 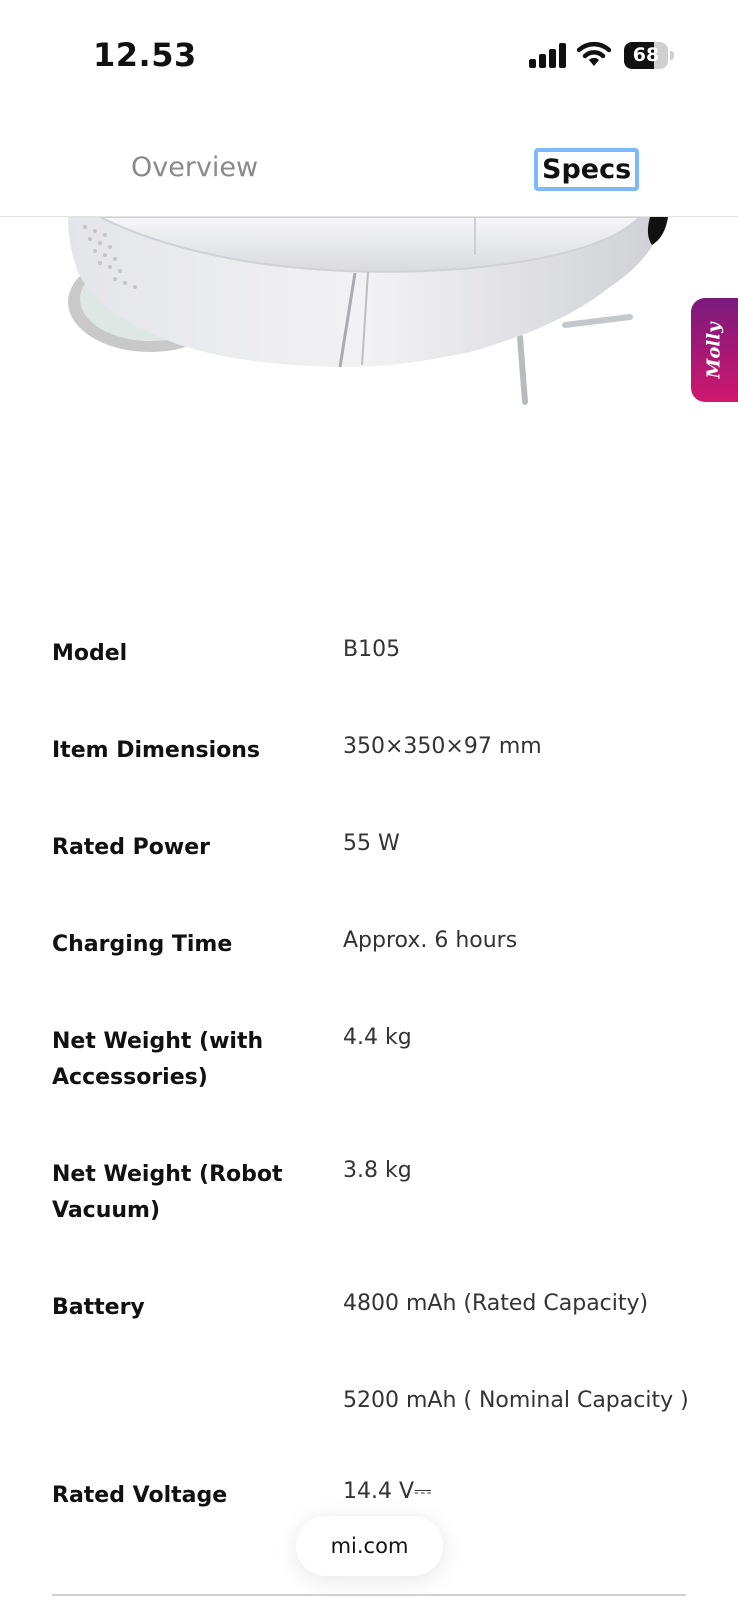 What do you see at coordinates (496, 1303) in the screenshot?
I see `spec-value-battery-rated: 4800 mAh (Rated Capacity)` at bounding box center [496, 1303].